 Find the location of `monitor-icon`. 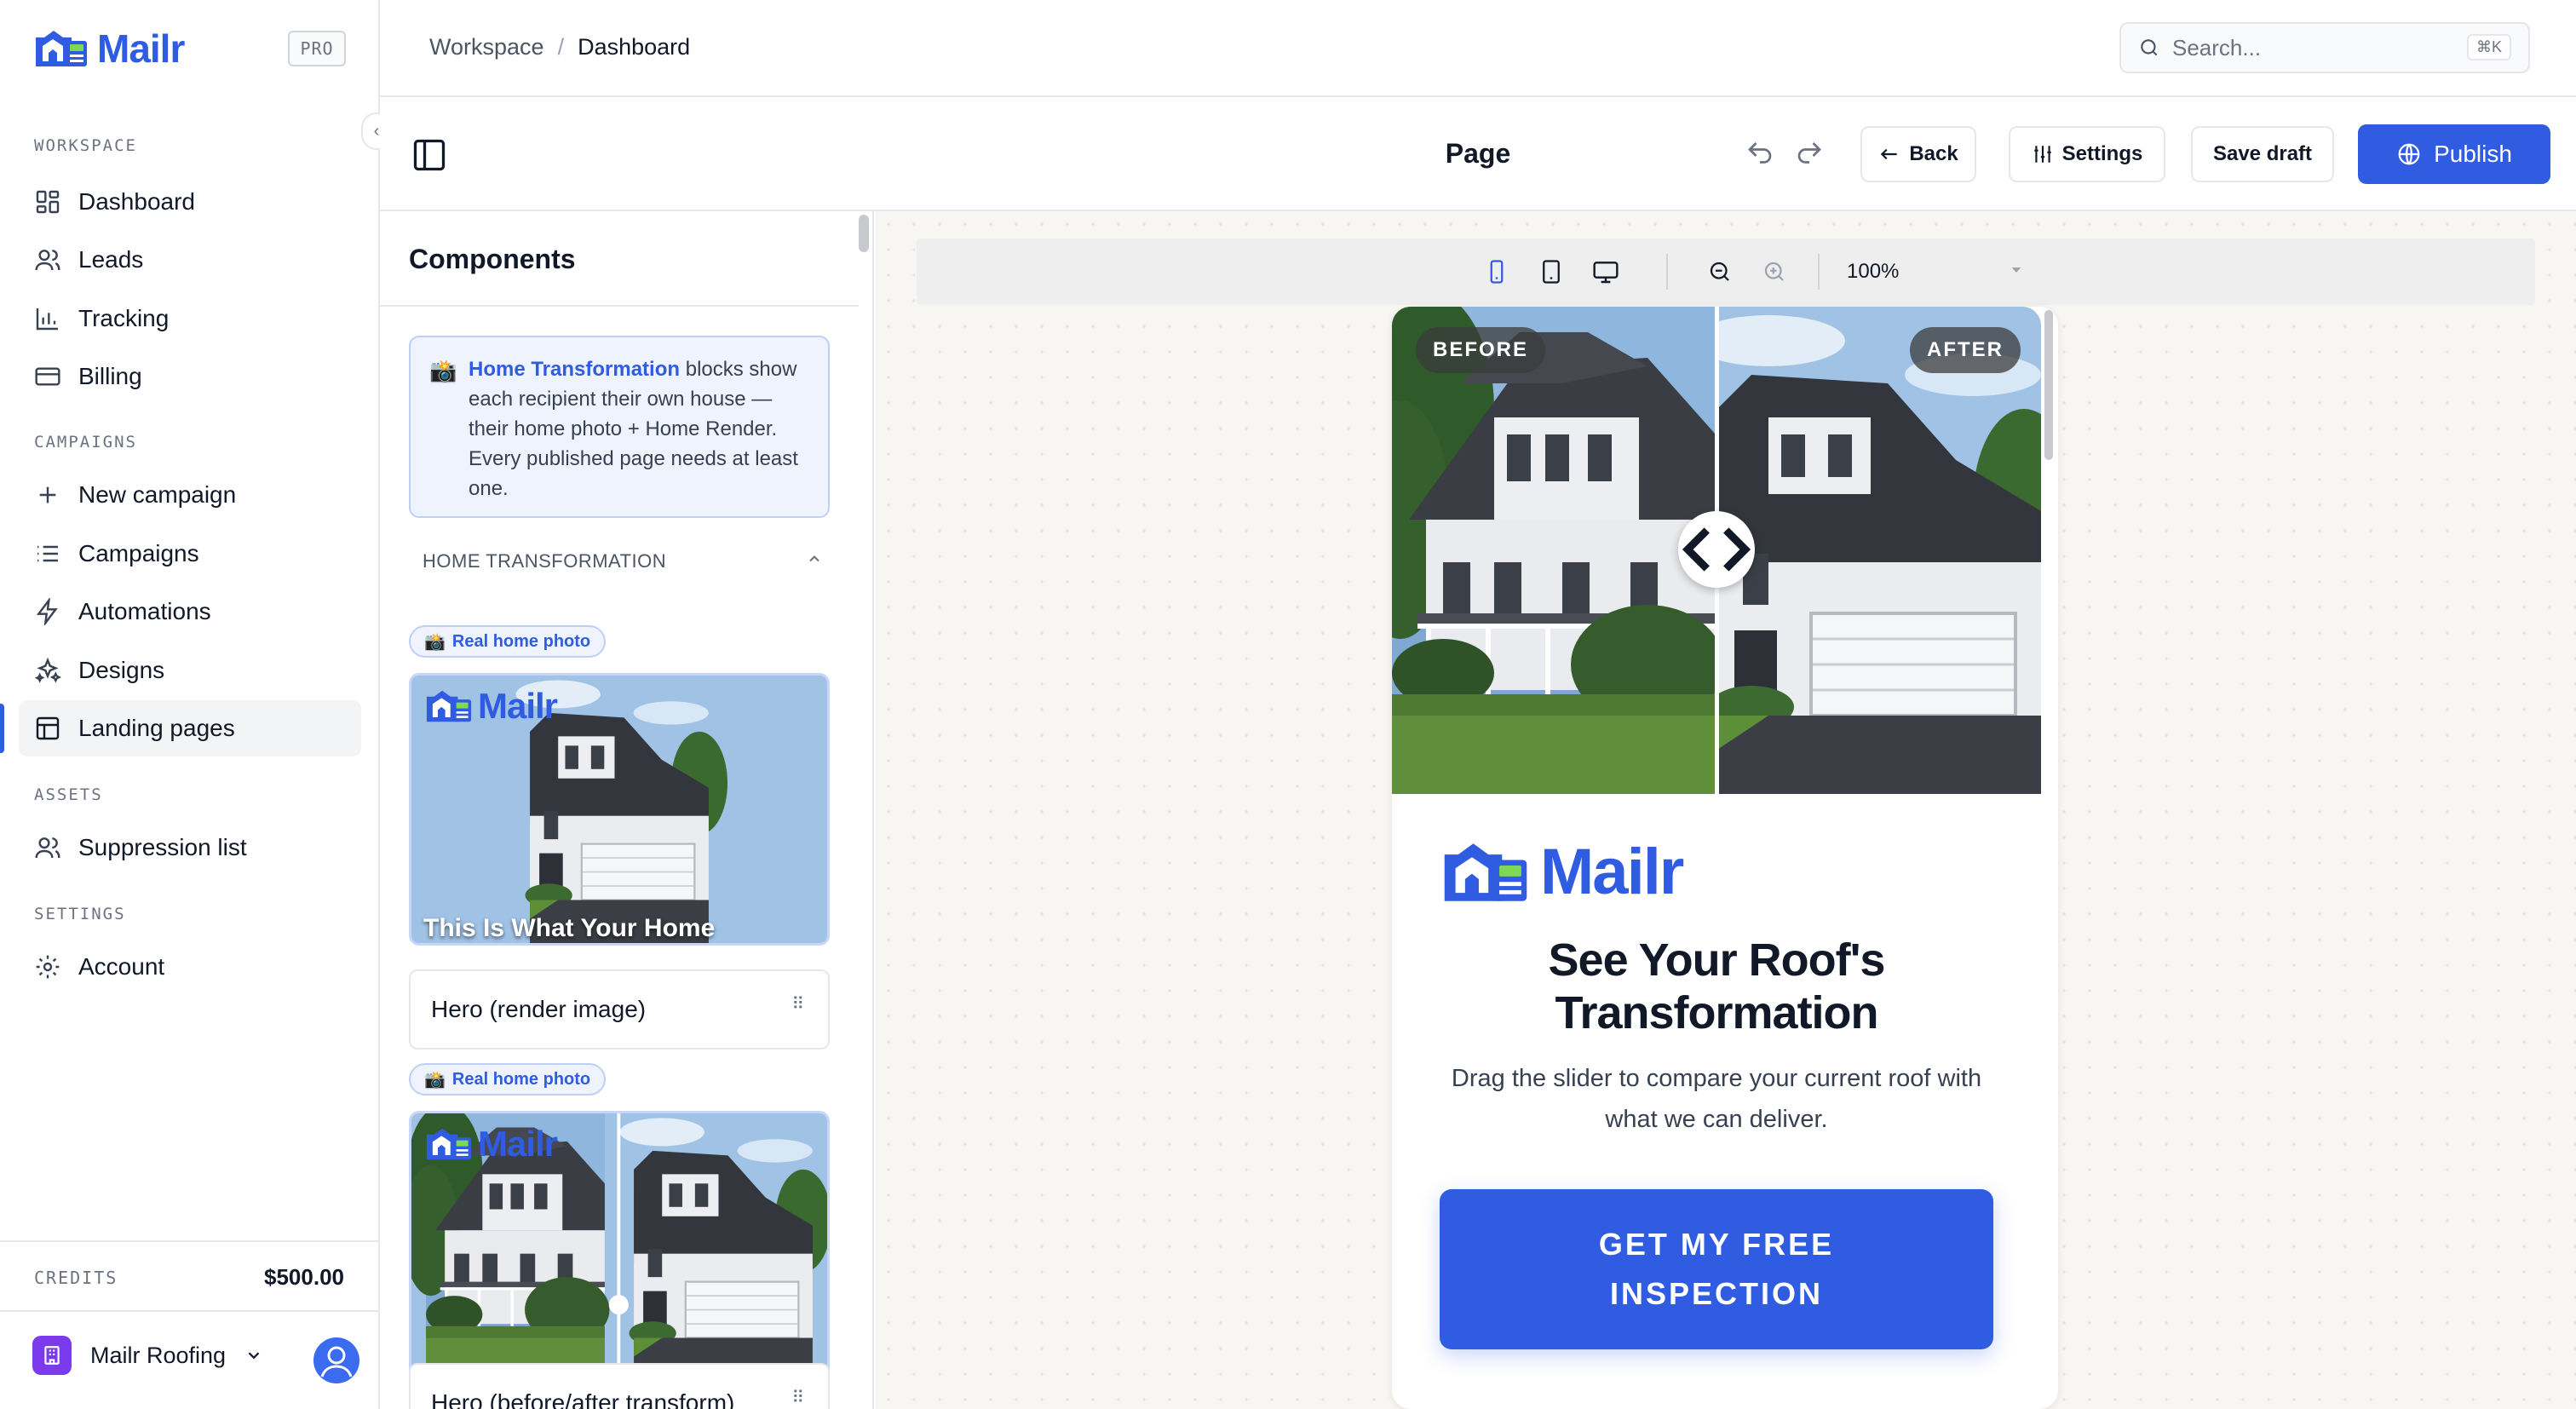

monitor-icon is located at coordinates (1606, 273).